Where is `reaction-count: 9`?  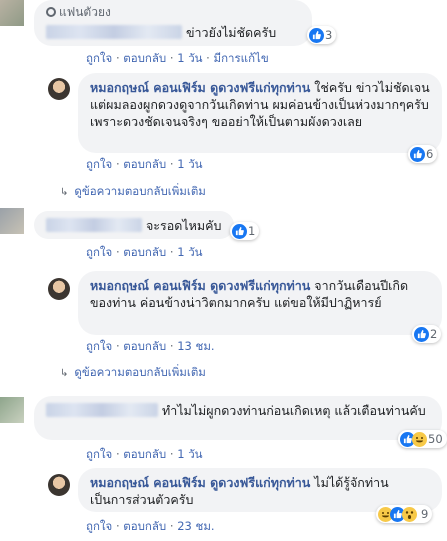 reaction-count: 9 is located at coordinates (425, 514).